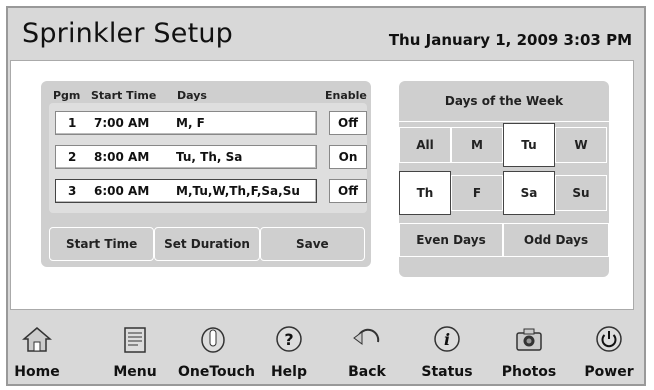 This screenshot has height=390, width=654. Describe the element at coordinates (312, 244) in the screenshot. I see `save-button: Save` at that location.